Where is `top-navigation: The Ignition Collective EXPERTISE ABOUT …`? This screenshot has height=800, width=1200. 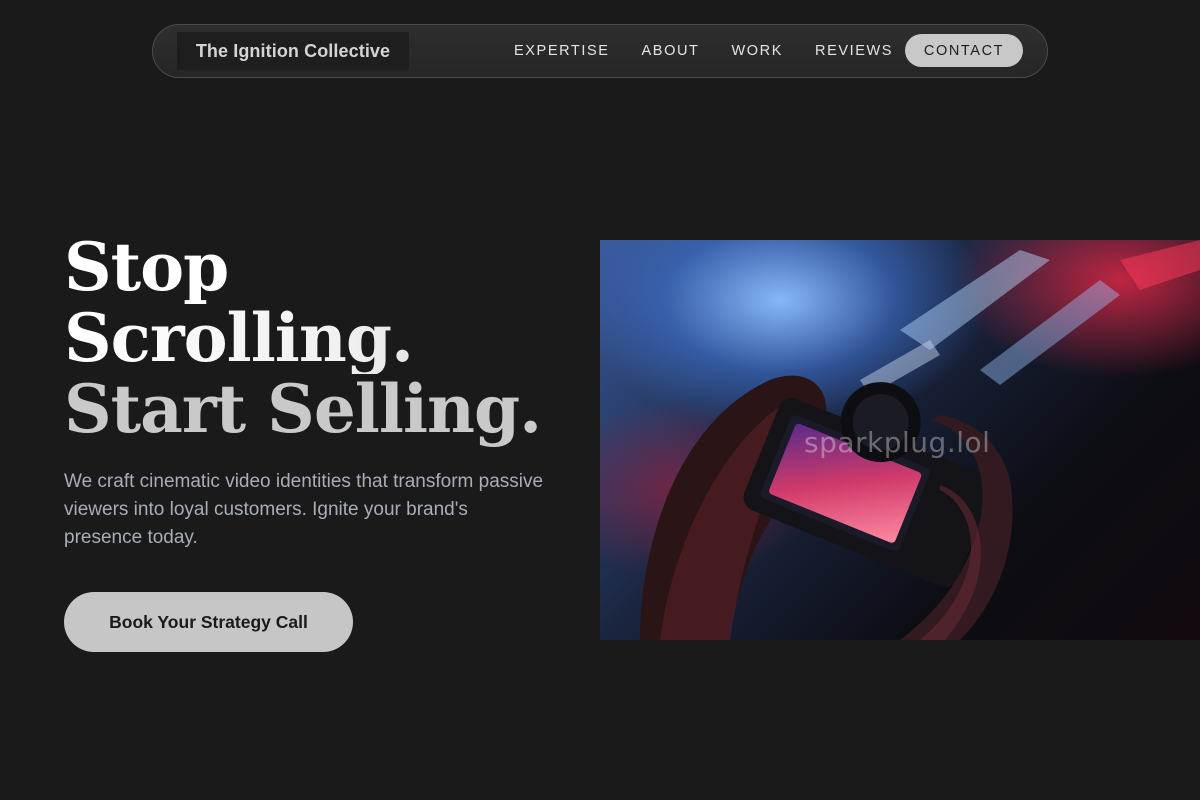
top-navigation: The Ignition Collective EXPERTISE ABOUT … is located at coordinates (600, 51).